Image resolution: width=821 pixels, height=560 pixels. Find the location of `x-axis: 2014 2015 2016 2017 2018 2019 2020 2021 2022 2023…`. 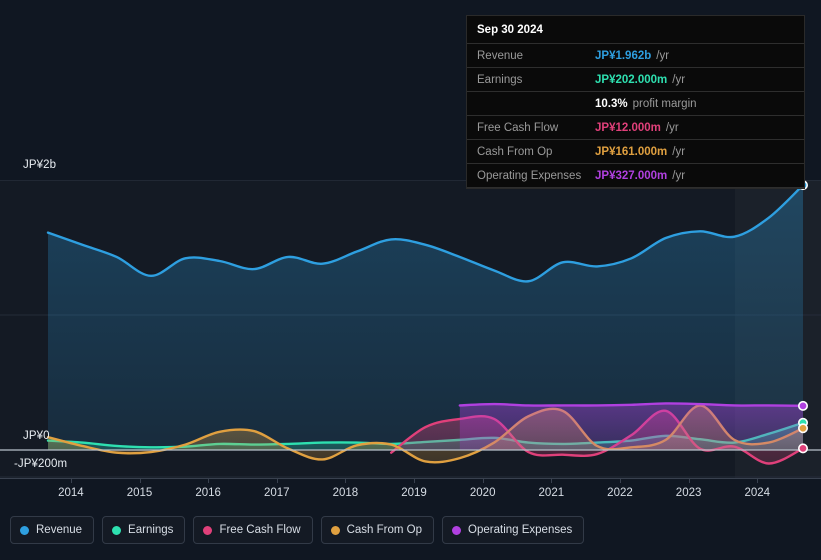

x-axis: 2014 2015 2016 2017 2018 2019 2020 2021 2022 2023… is located at coordinates (410, 493).